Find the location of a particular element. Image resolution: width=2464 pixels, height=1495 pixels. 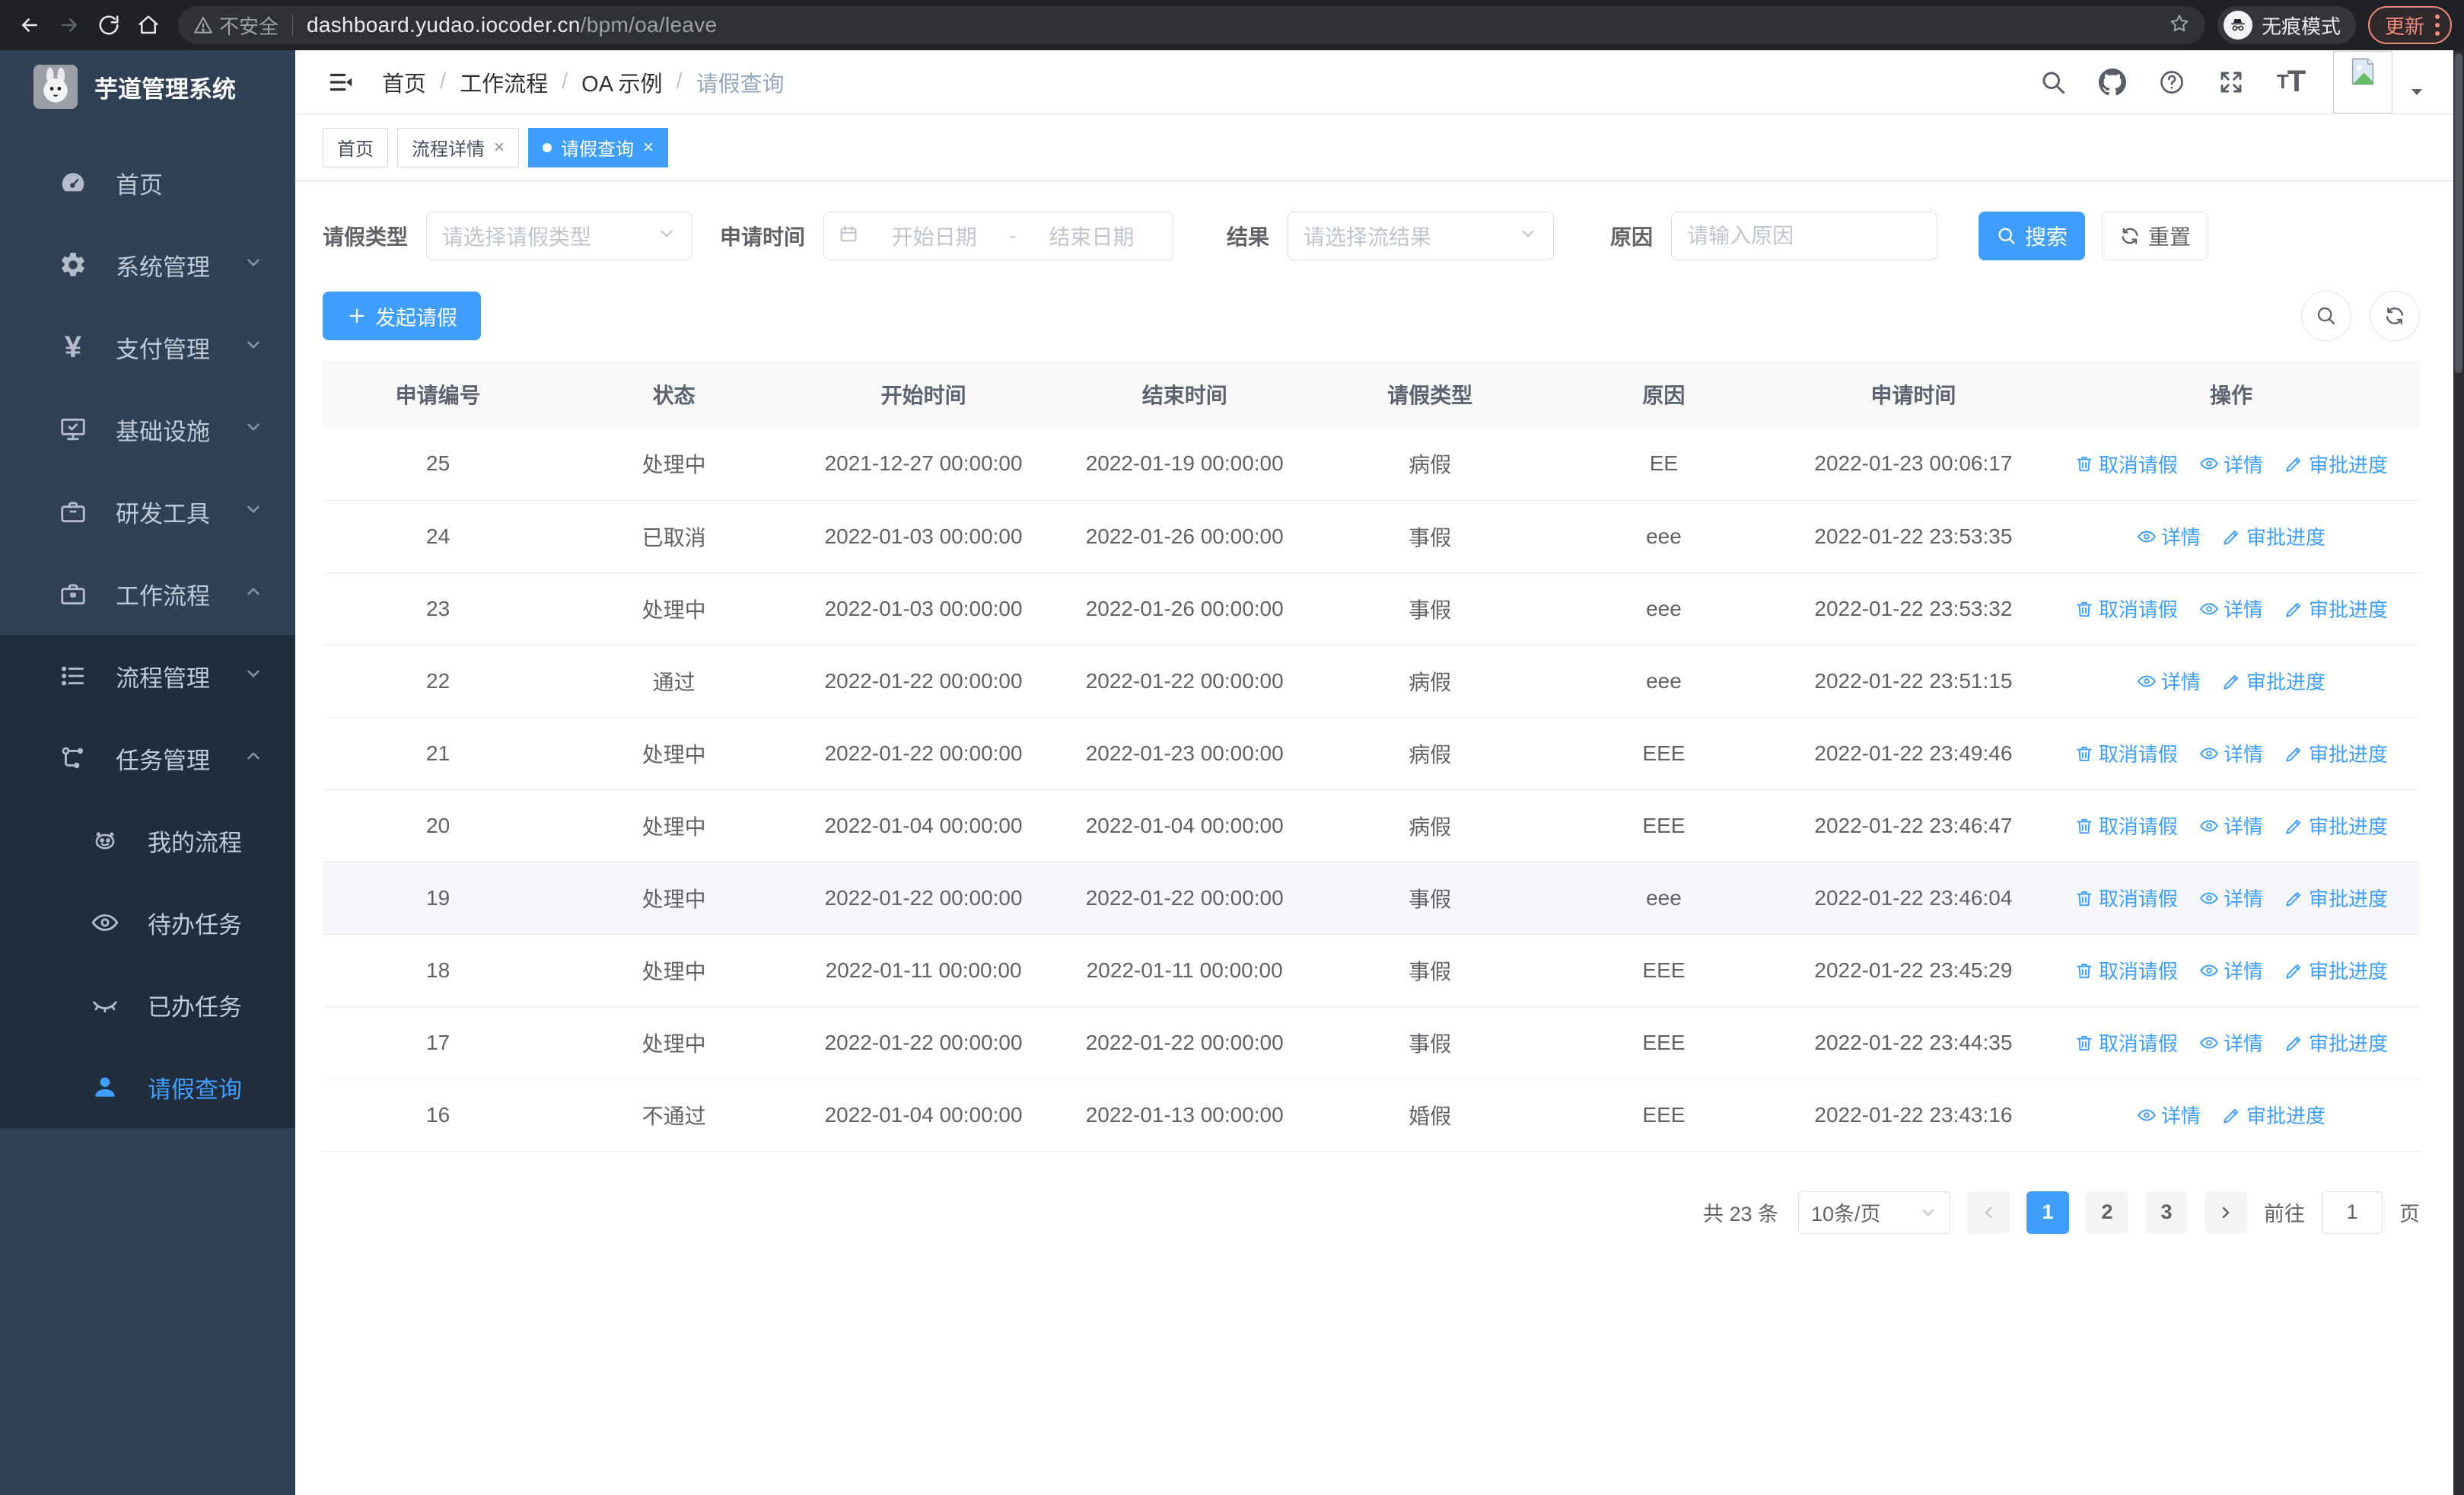

tab-home: 首页 is located at coordinates (355, 147).